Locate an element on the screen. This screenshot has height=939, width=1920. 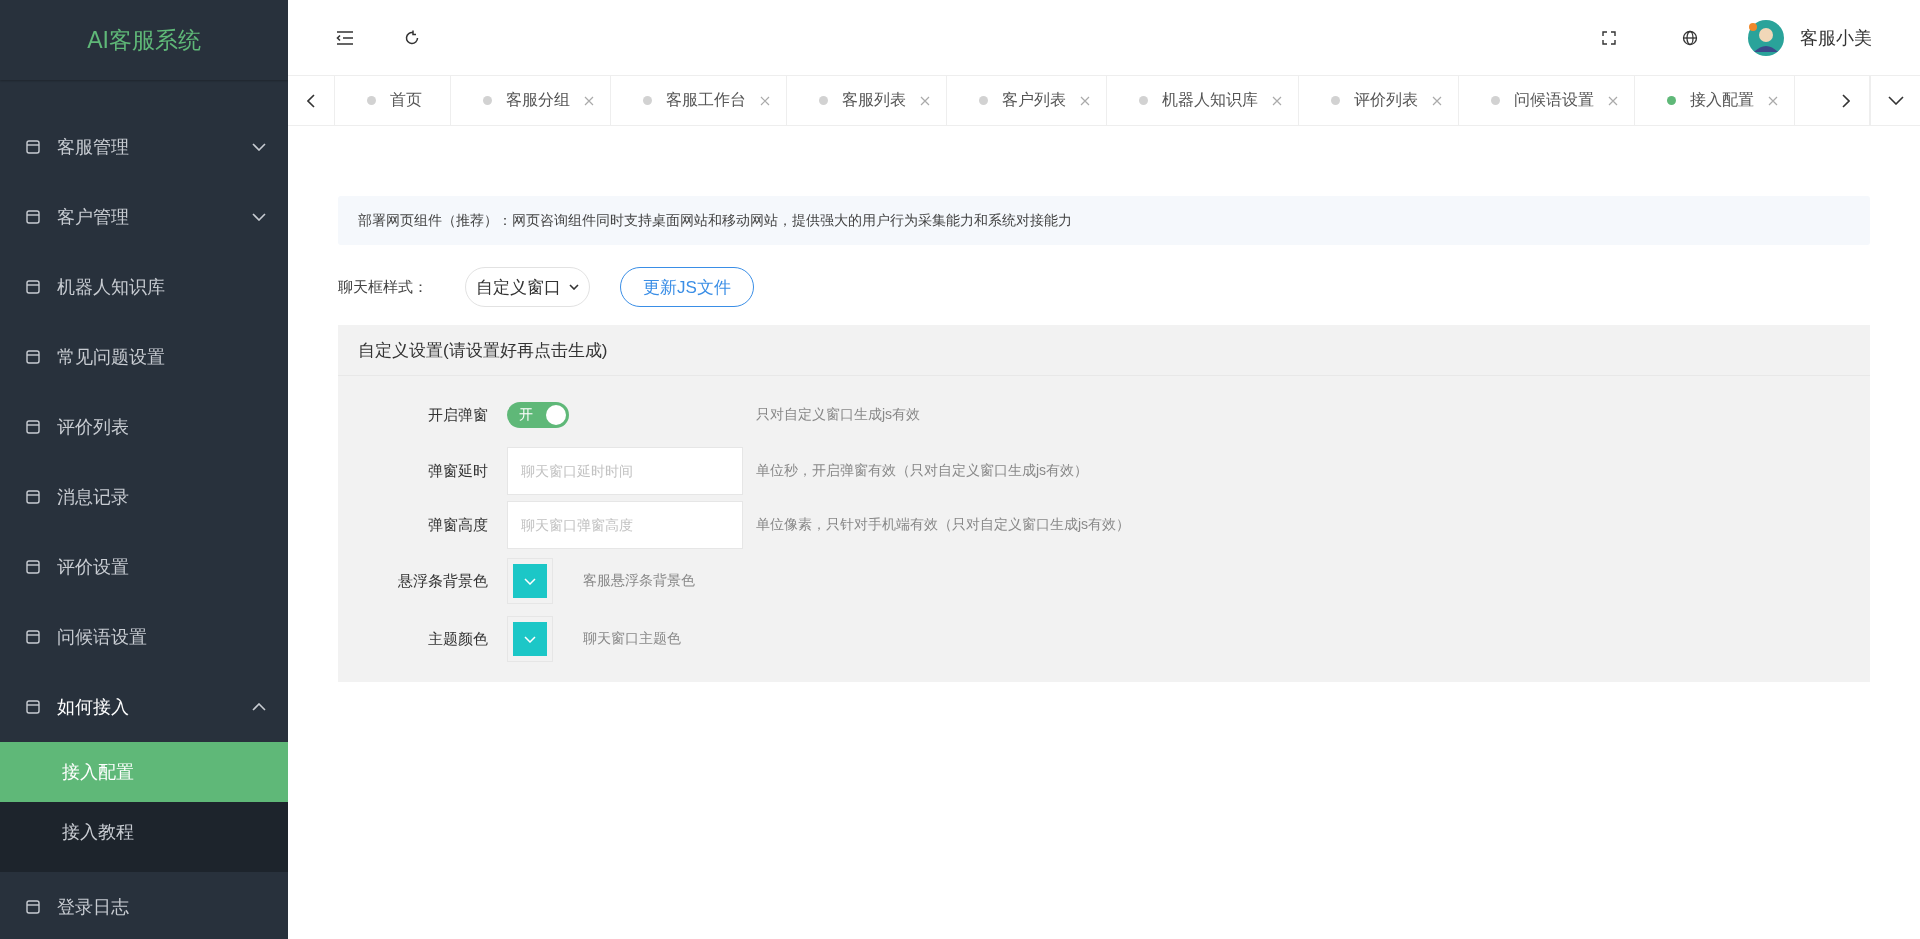
tab: 客服列表 is located at coordinates (867, 100).